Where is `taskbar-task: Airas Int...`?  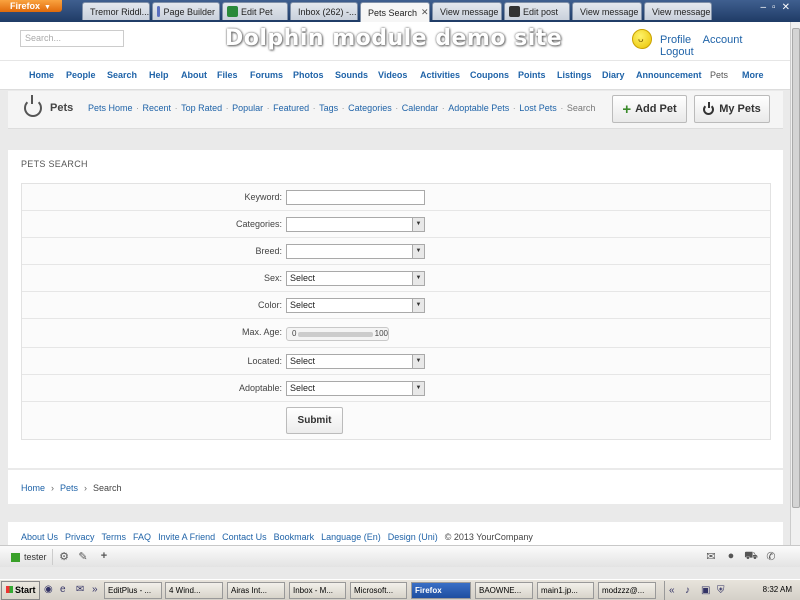 taskbar-task: Airas Int... is located at coordinates (256, 590).